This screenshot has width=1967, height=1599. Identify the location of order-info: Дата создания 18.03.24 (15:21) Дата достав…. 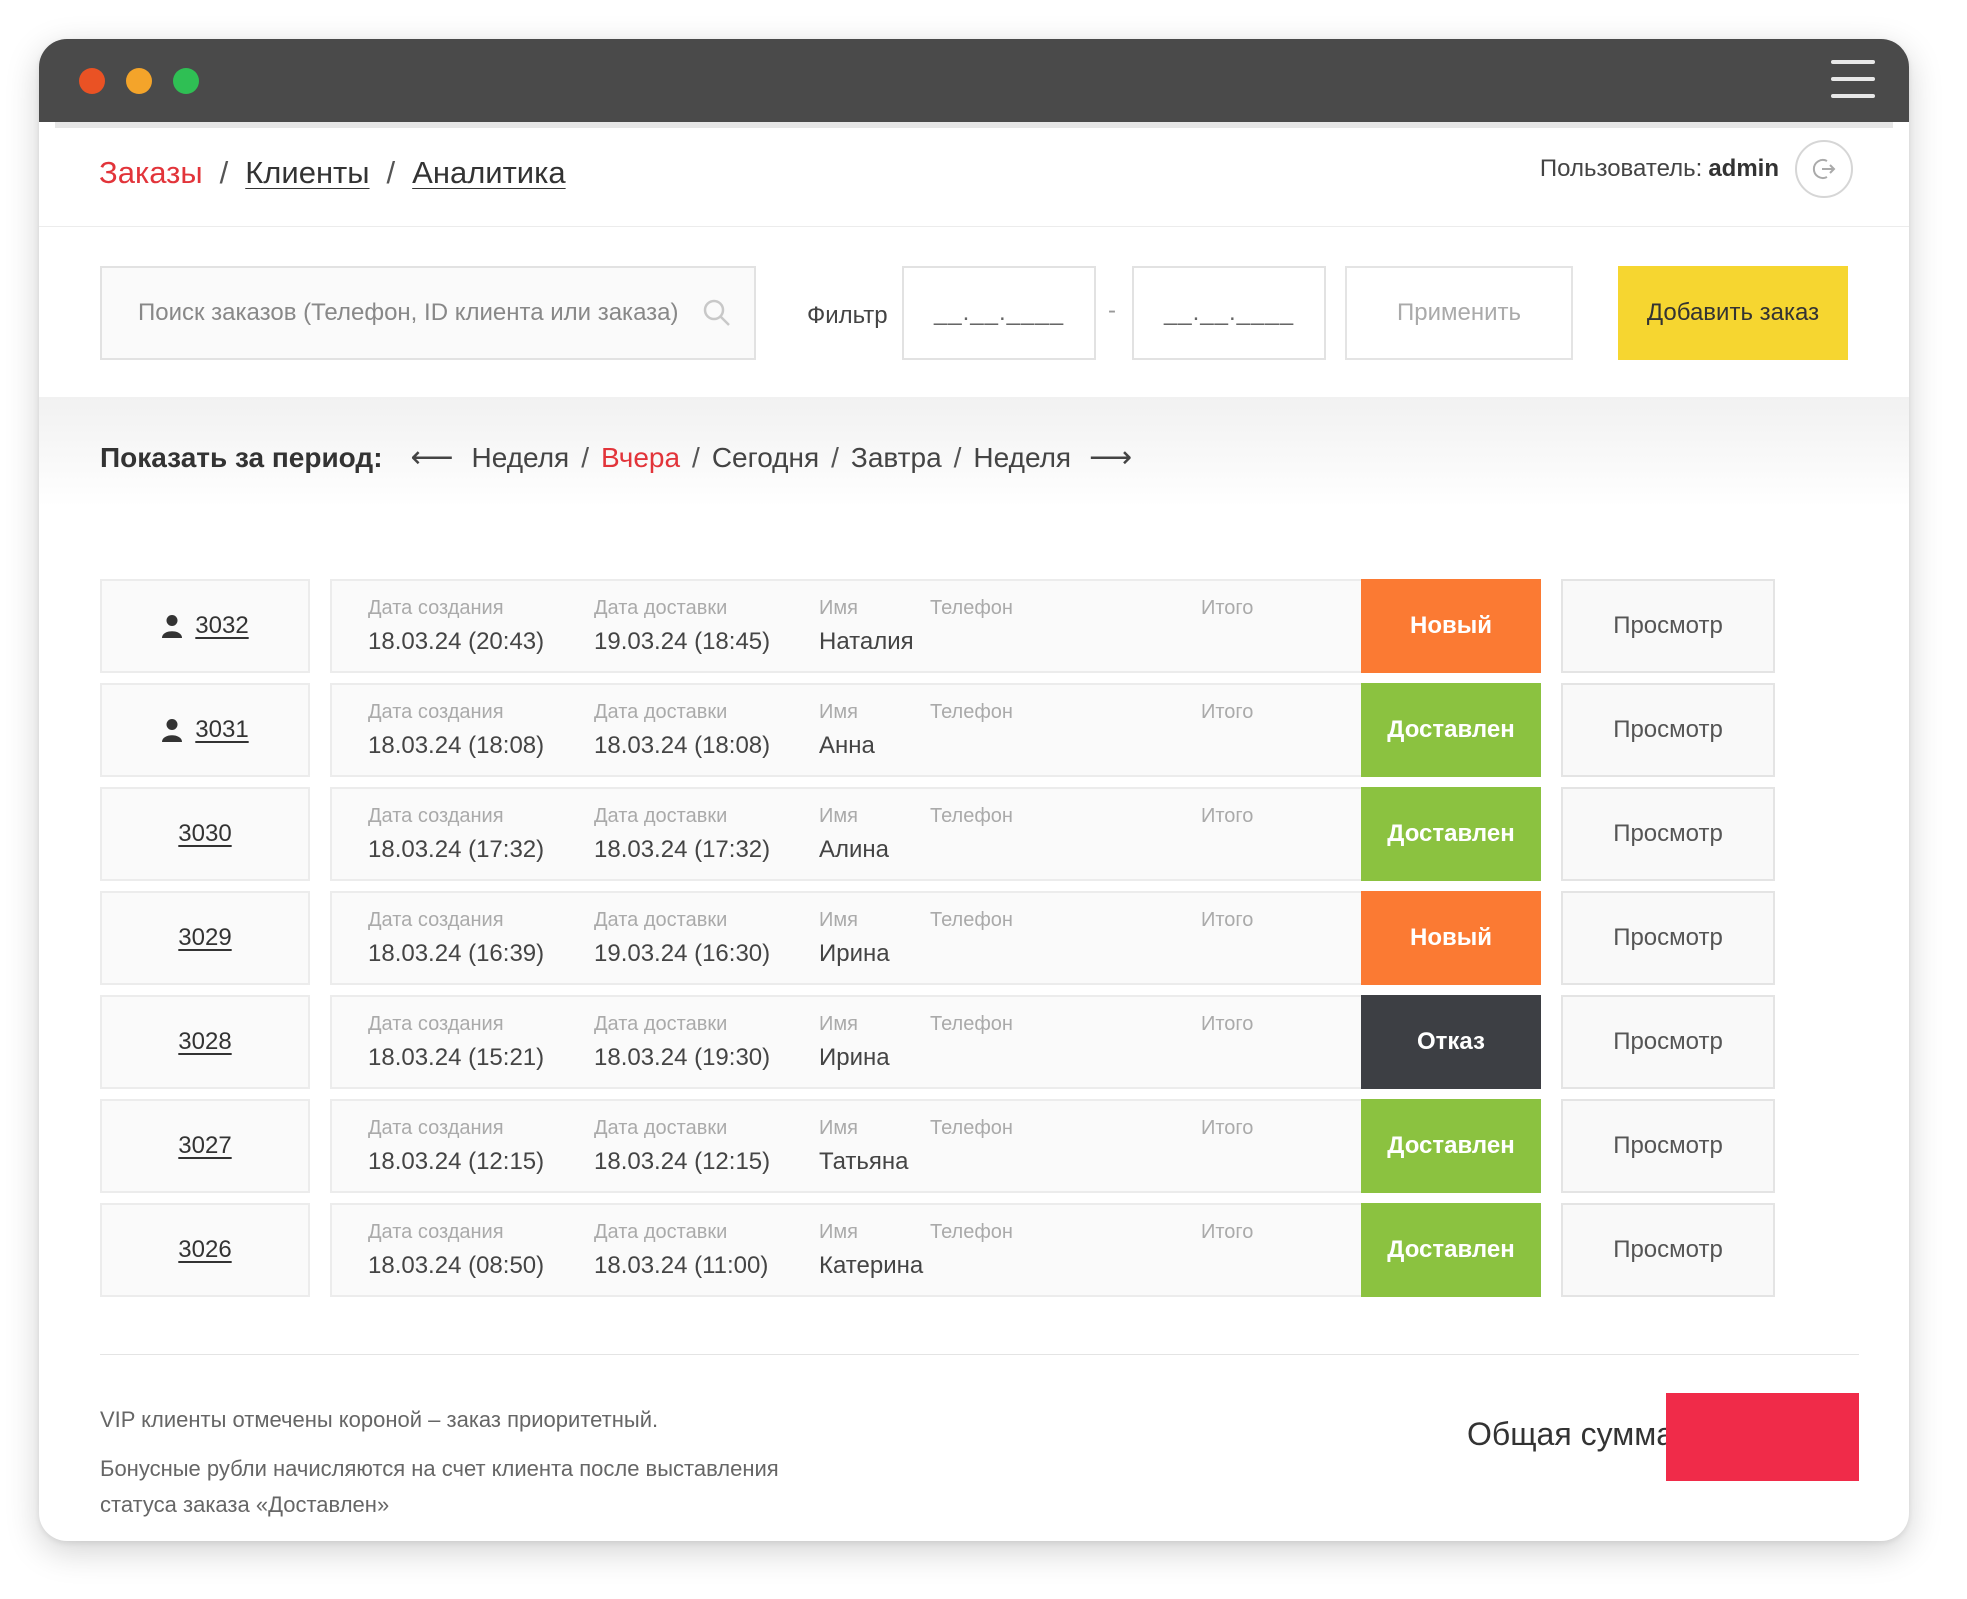
(845, 1042).